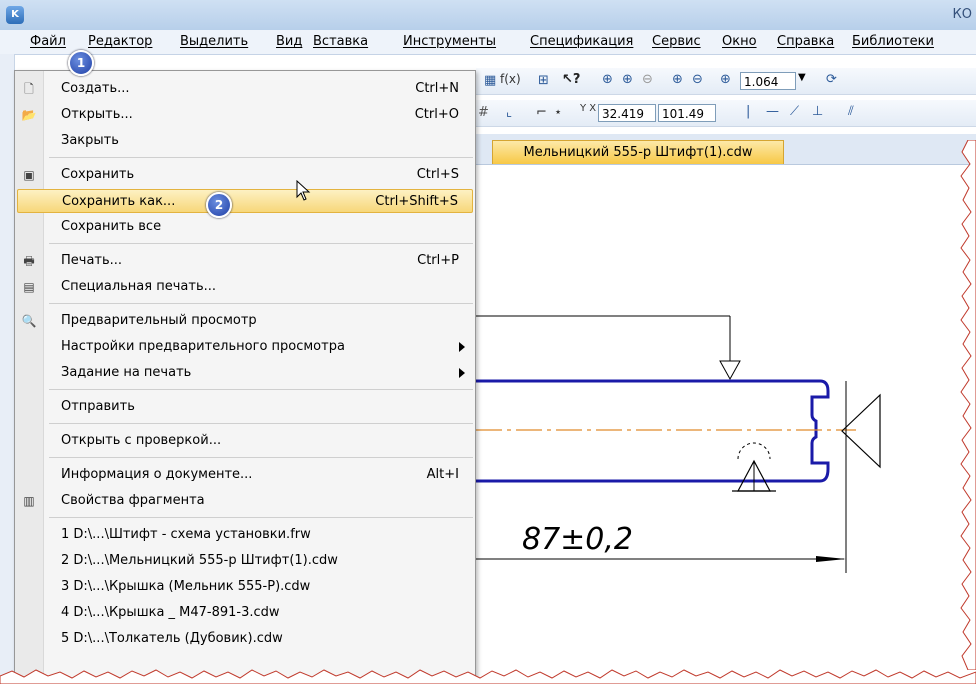 The width and height of the screenshot is (976, 684). I want to click on horizontal-line-icon: —, so click(772, 111).